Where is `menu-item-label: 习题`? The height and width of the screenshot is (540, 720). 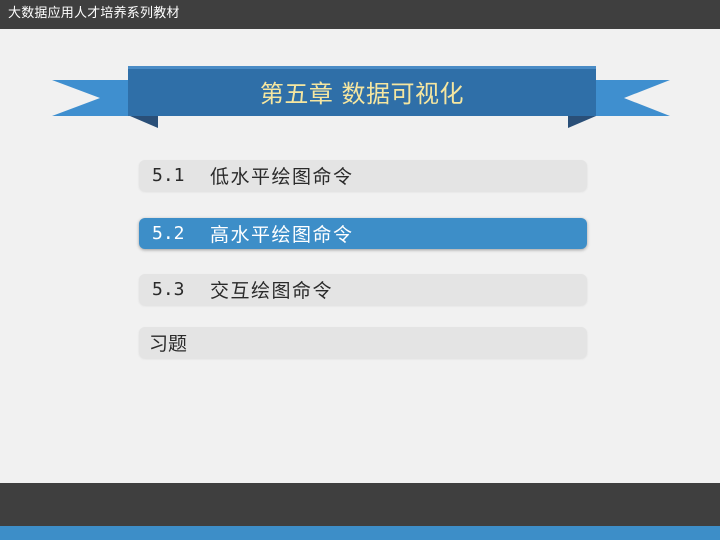 menu-item-label: 习题 is located at coordinates (168, 344).